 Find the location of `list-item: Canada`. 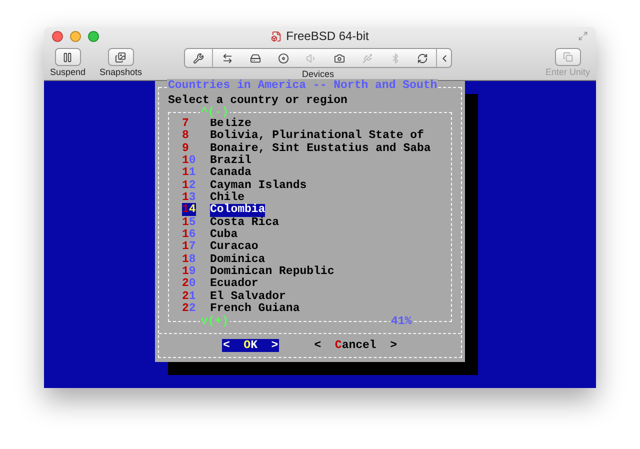

list-item: Canada is located at coordinates (231, 173).